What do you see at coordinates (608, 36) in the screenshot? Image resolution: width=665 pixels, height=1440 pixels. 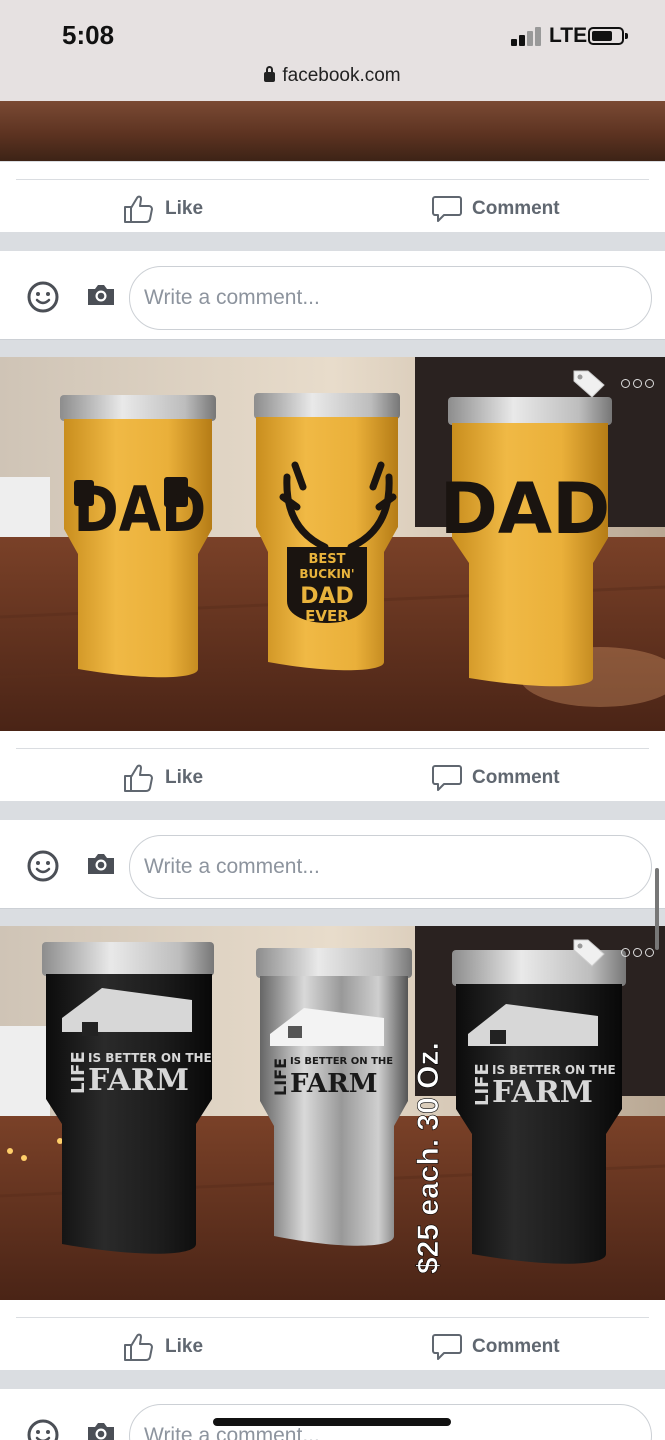 I see `battery-icon` at bounding box center [608, 36].